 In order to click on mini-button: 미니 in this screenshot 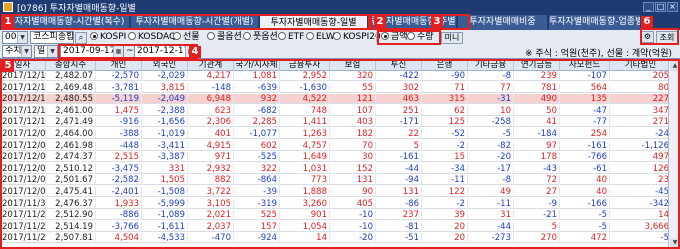, I will do `click(452, 38)`.